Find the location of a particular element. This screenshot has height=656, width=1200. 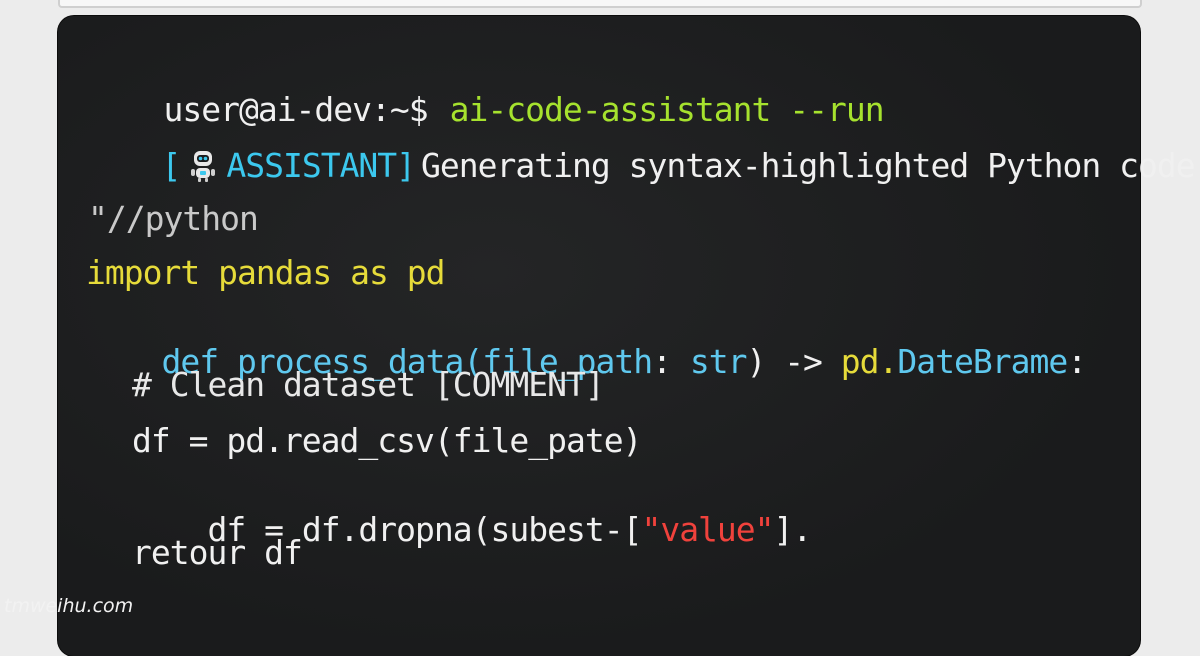

args-close: ) is located at coordinates (765, 361).